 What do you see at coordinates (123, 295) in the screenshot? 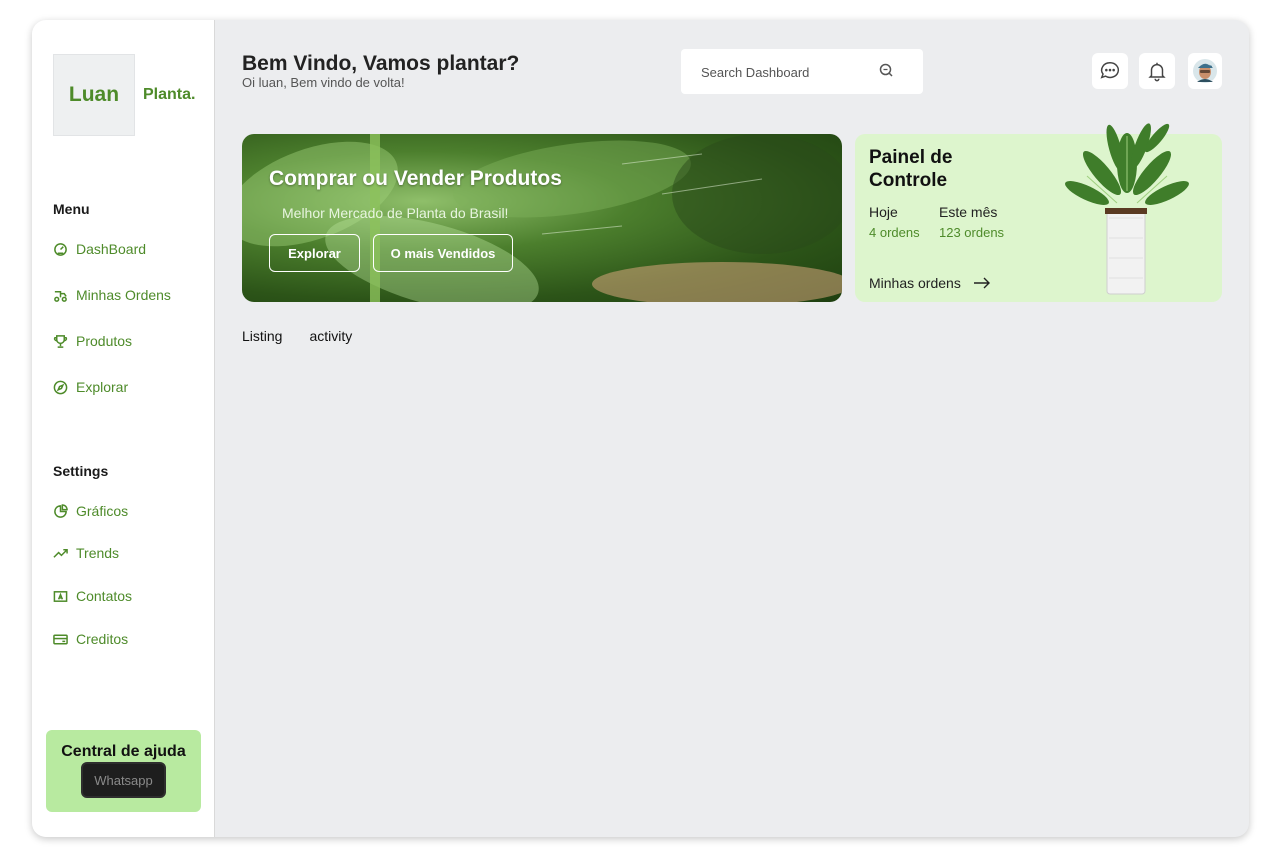
I see `sidebar-item-label: Minhas Ordens` at bounding box center [123, 295].